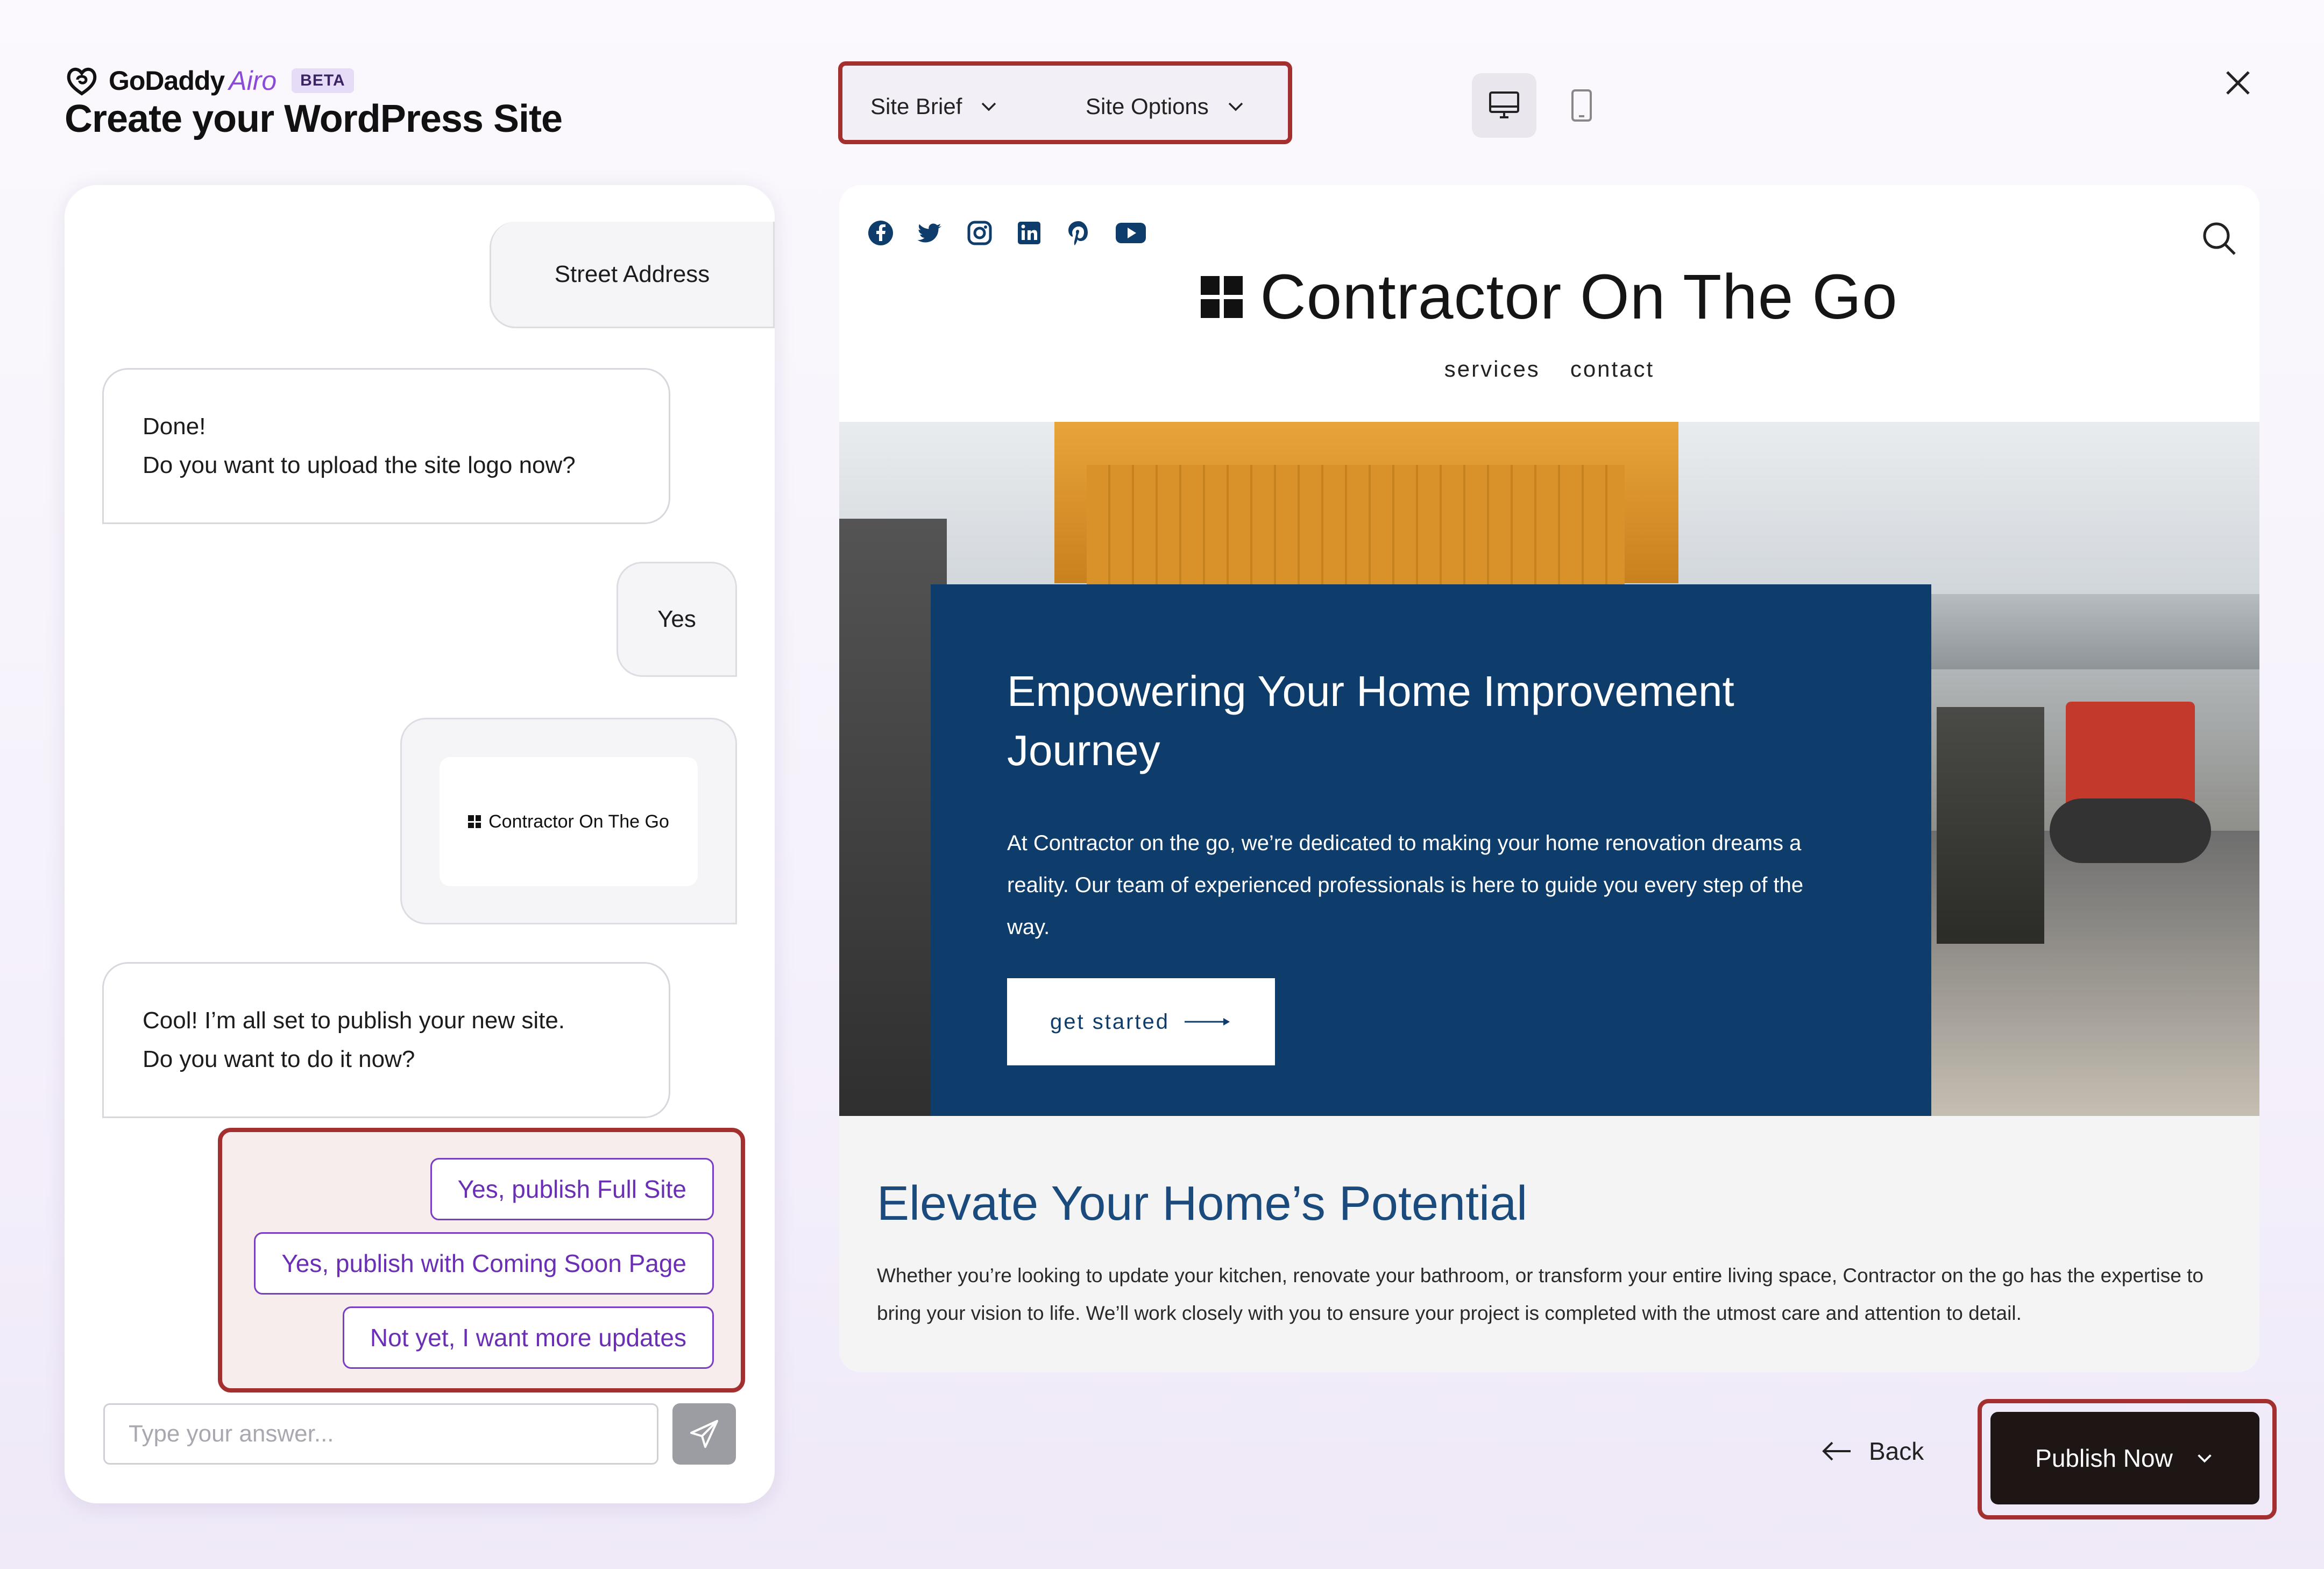 The height and width of the screenshot is (1569, 2324). What do you see at coordinates (1990, 825) in the screenshot?
I see `hero-photo-paver` at bounding box center [1990, 825].